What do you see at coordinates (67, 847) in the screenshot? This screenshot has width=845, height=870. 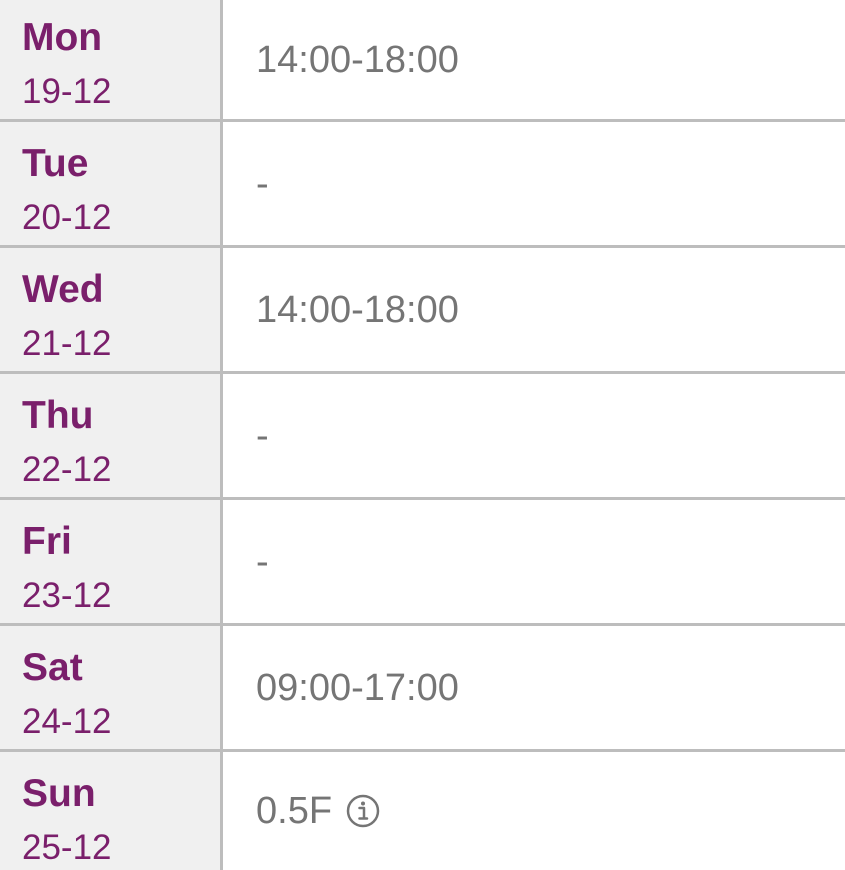 I see `day-date: 25-12` at bounding box center [67, 847].